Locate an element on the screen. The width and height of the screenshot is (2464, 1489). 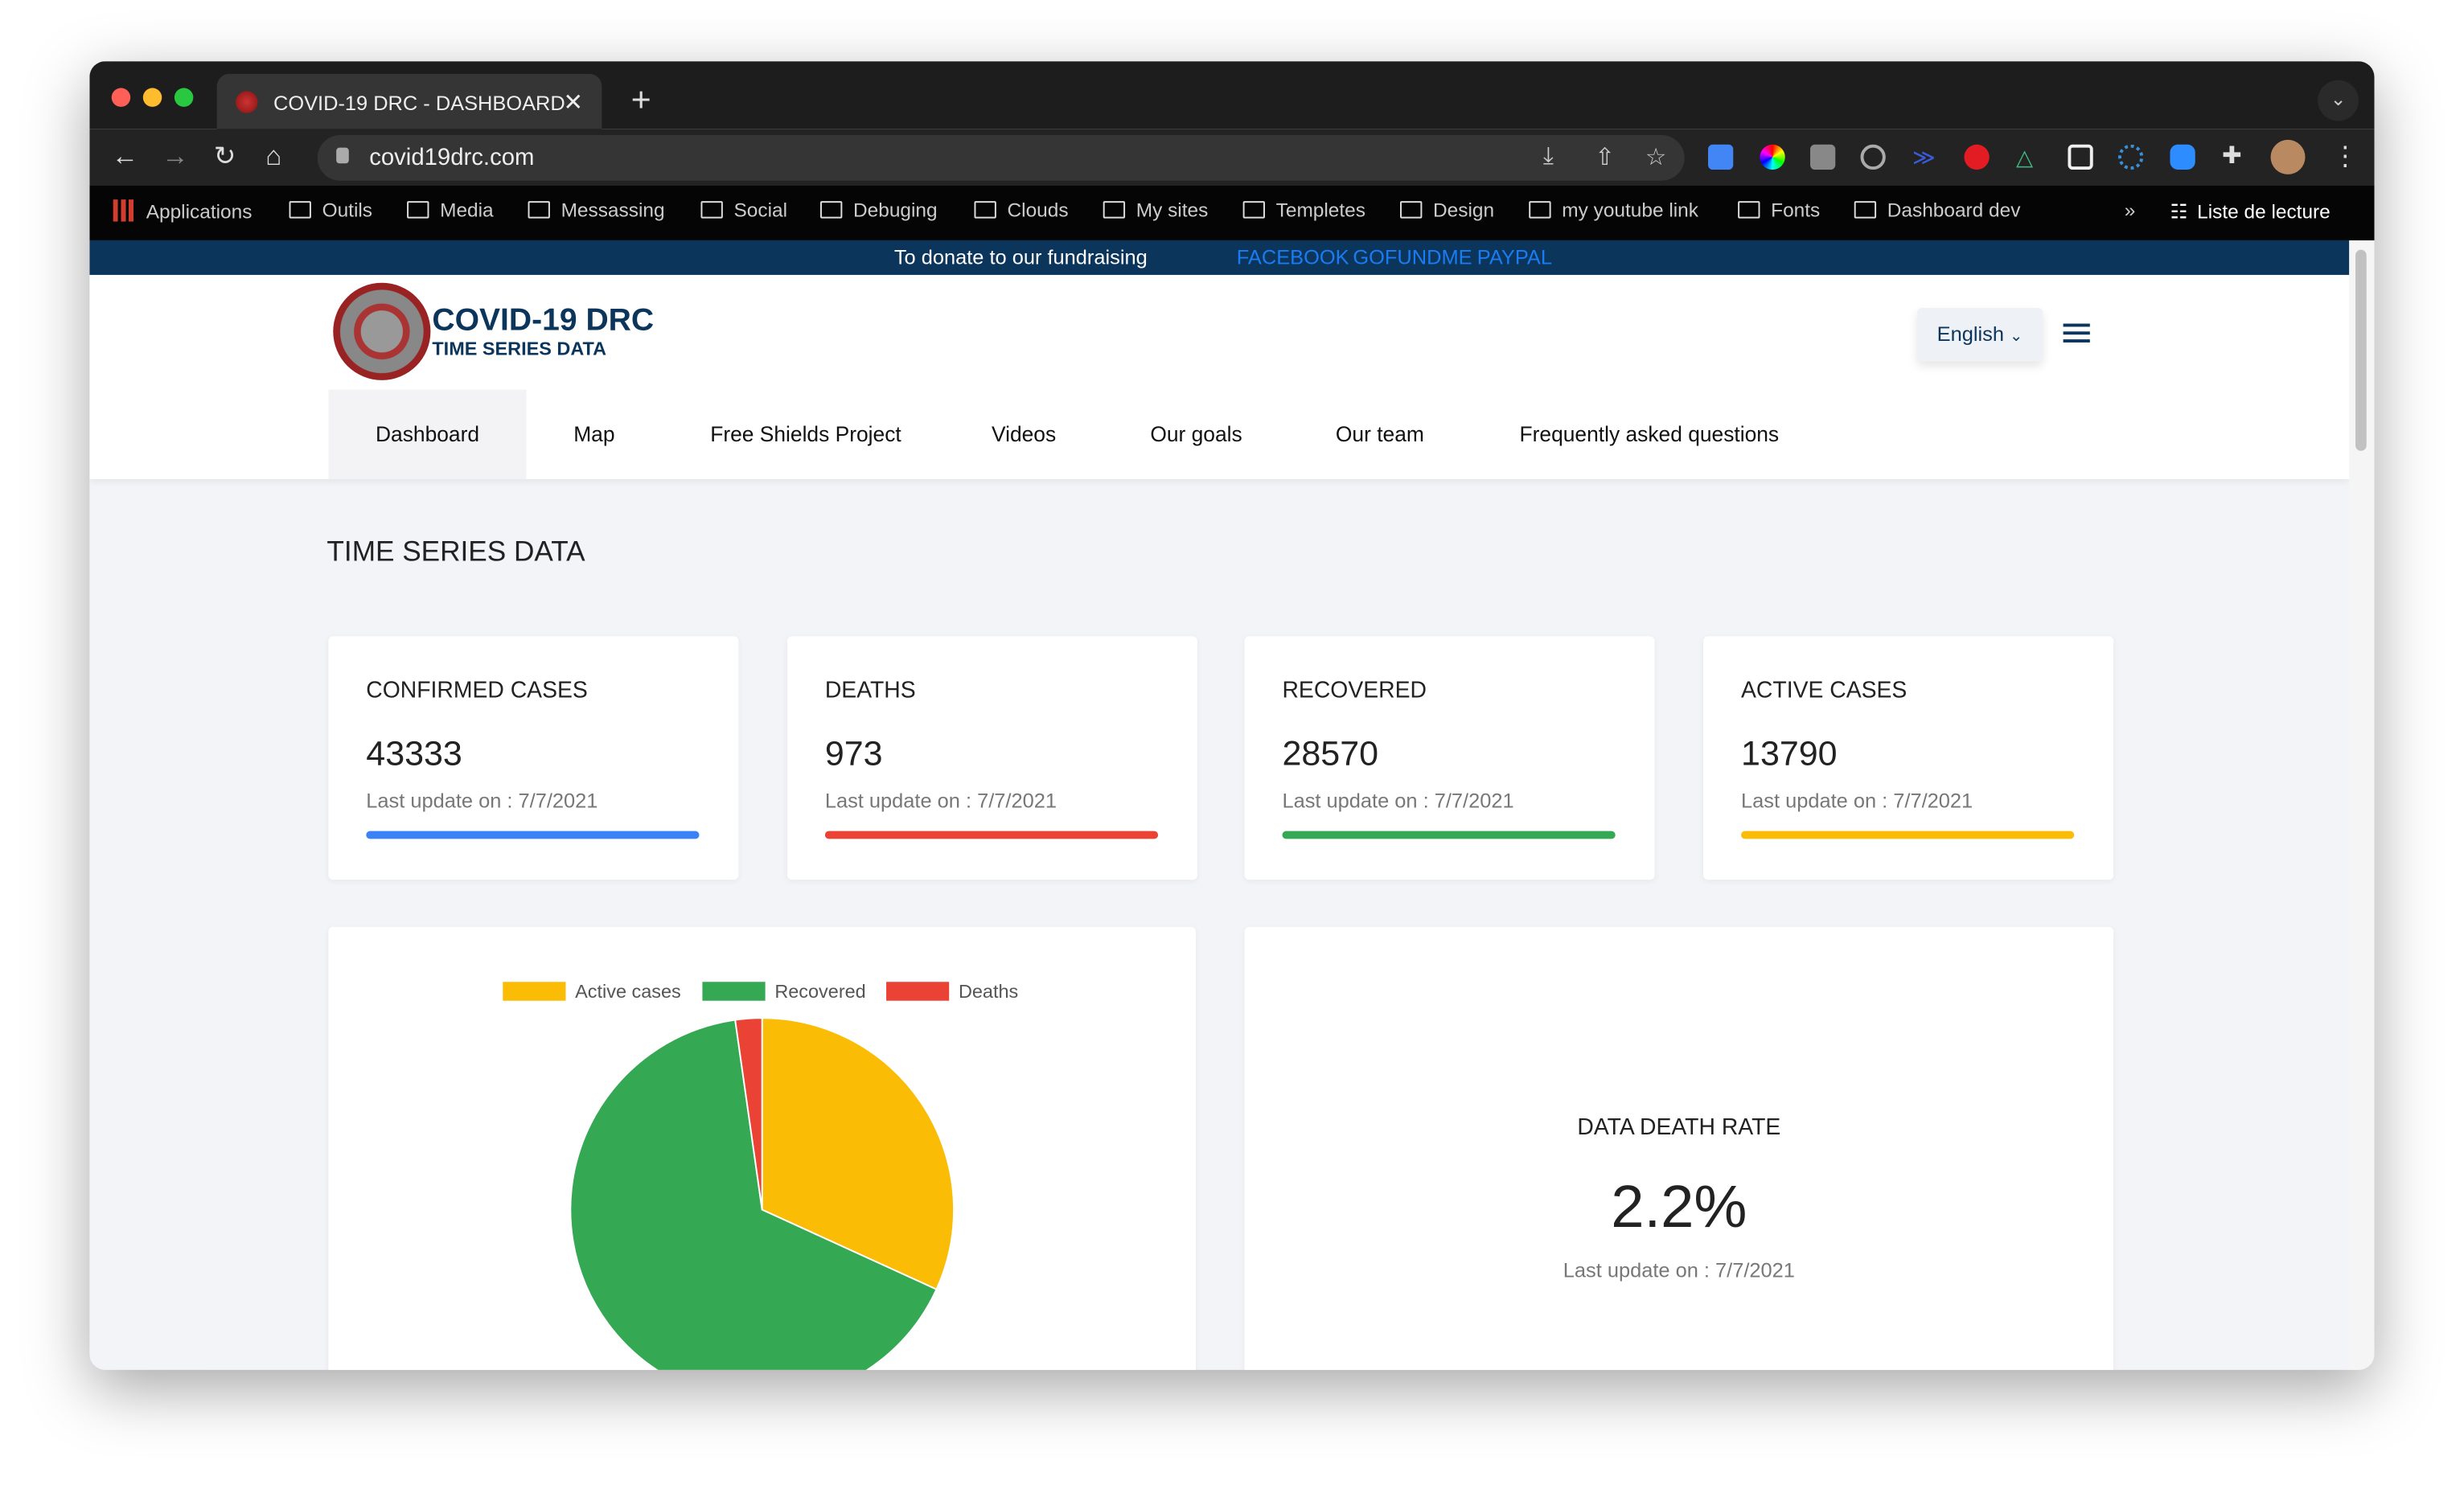
new-tab-button: + is located at coordinates (641, 102).